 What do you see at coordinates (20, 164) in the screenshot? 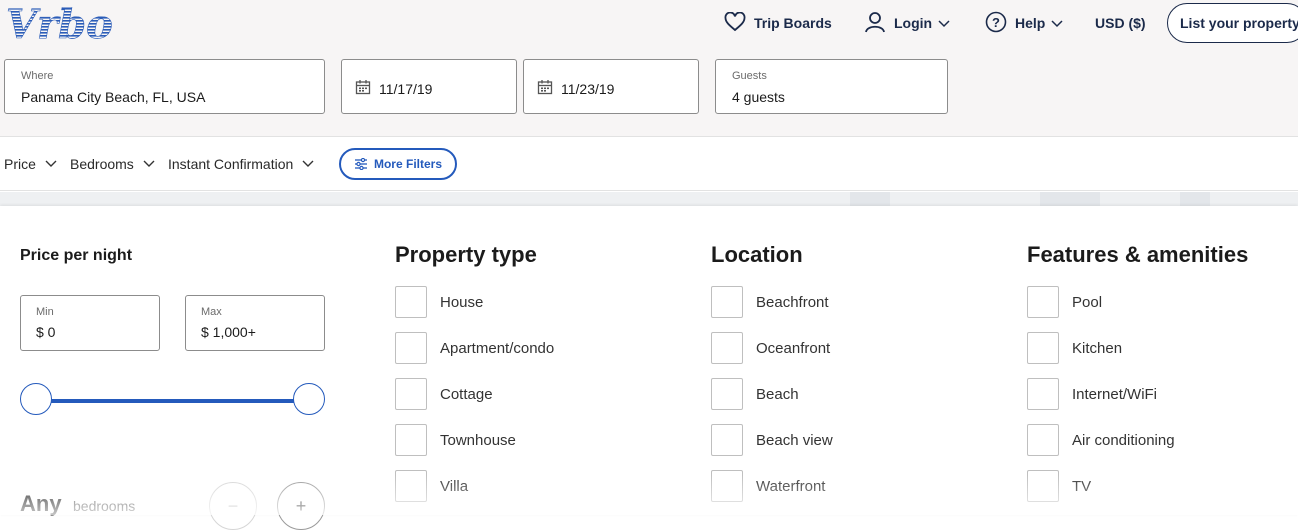
I see `price-filter-label: Price` at bounding box center [20, 164].